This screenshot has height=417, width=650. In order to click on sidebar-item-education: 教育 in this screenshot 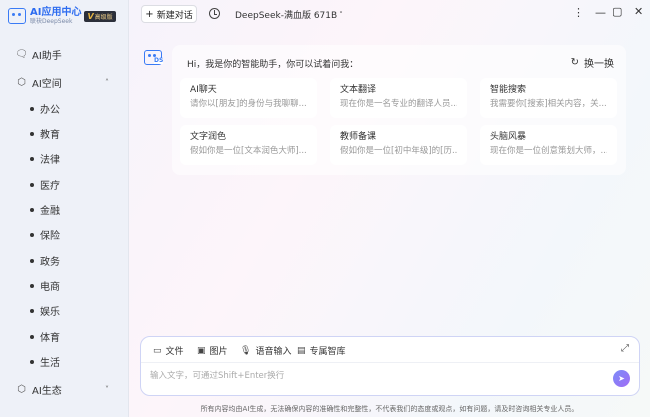, I will do `click(45, 133)`.